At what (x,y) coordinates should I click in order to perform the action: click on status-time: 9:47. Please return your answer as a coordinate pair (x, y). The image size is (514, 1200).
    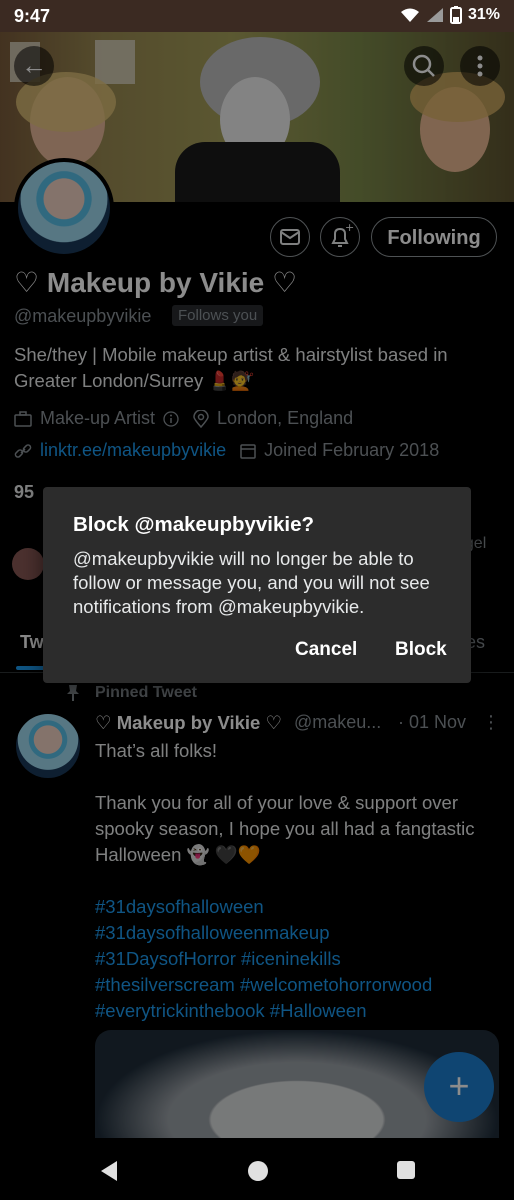
    Looking at the image, I should click on (32, 16).